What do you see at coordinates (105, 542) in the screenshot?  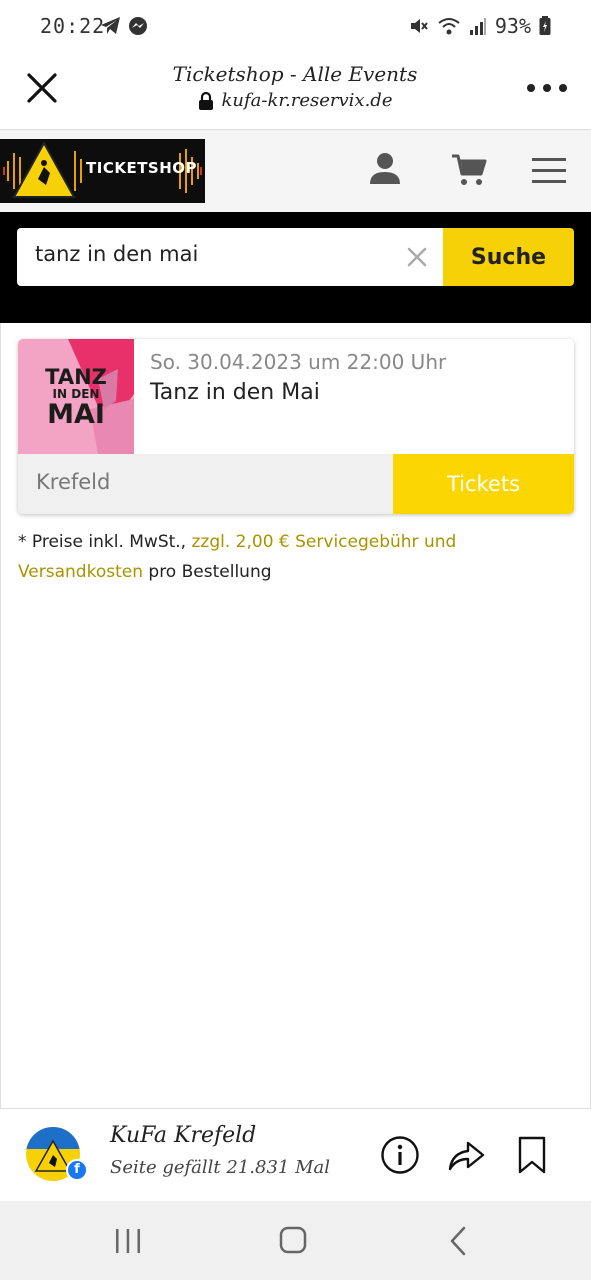 I see `price-note-prefix: * Preise inkl. MwSt.,` at bounding box center [105, 542].